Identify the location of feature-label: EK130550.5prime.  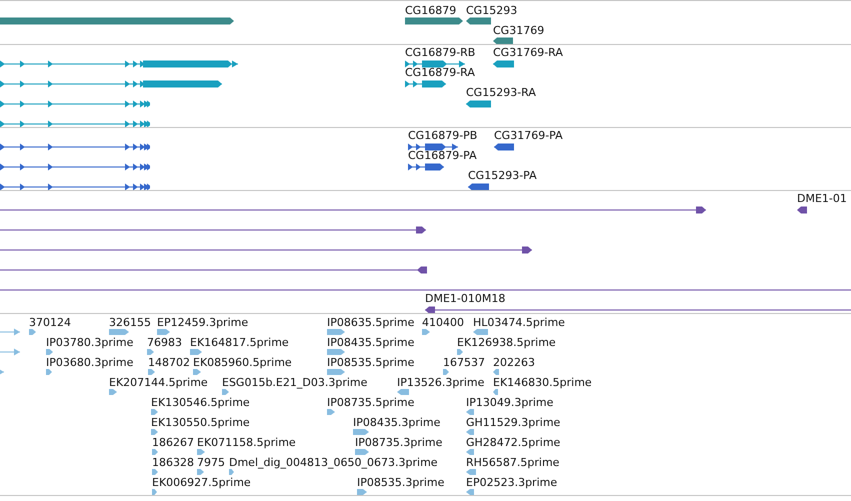
(200, 422).